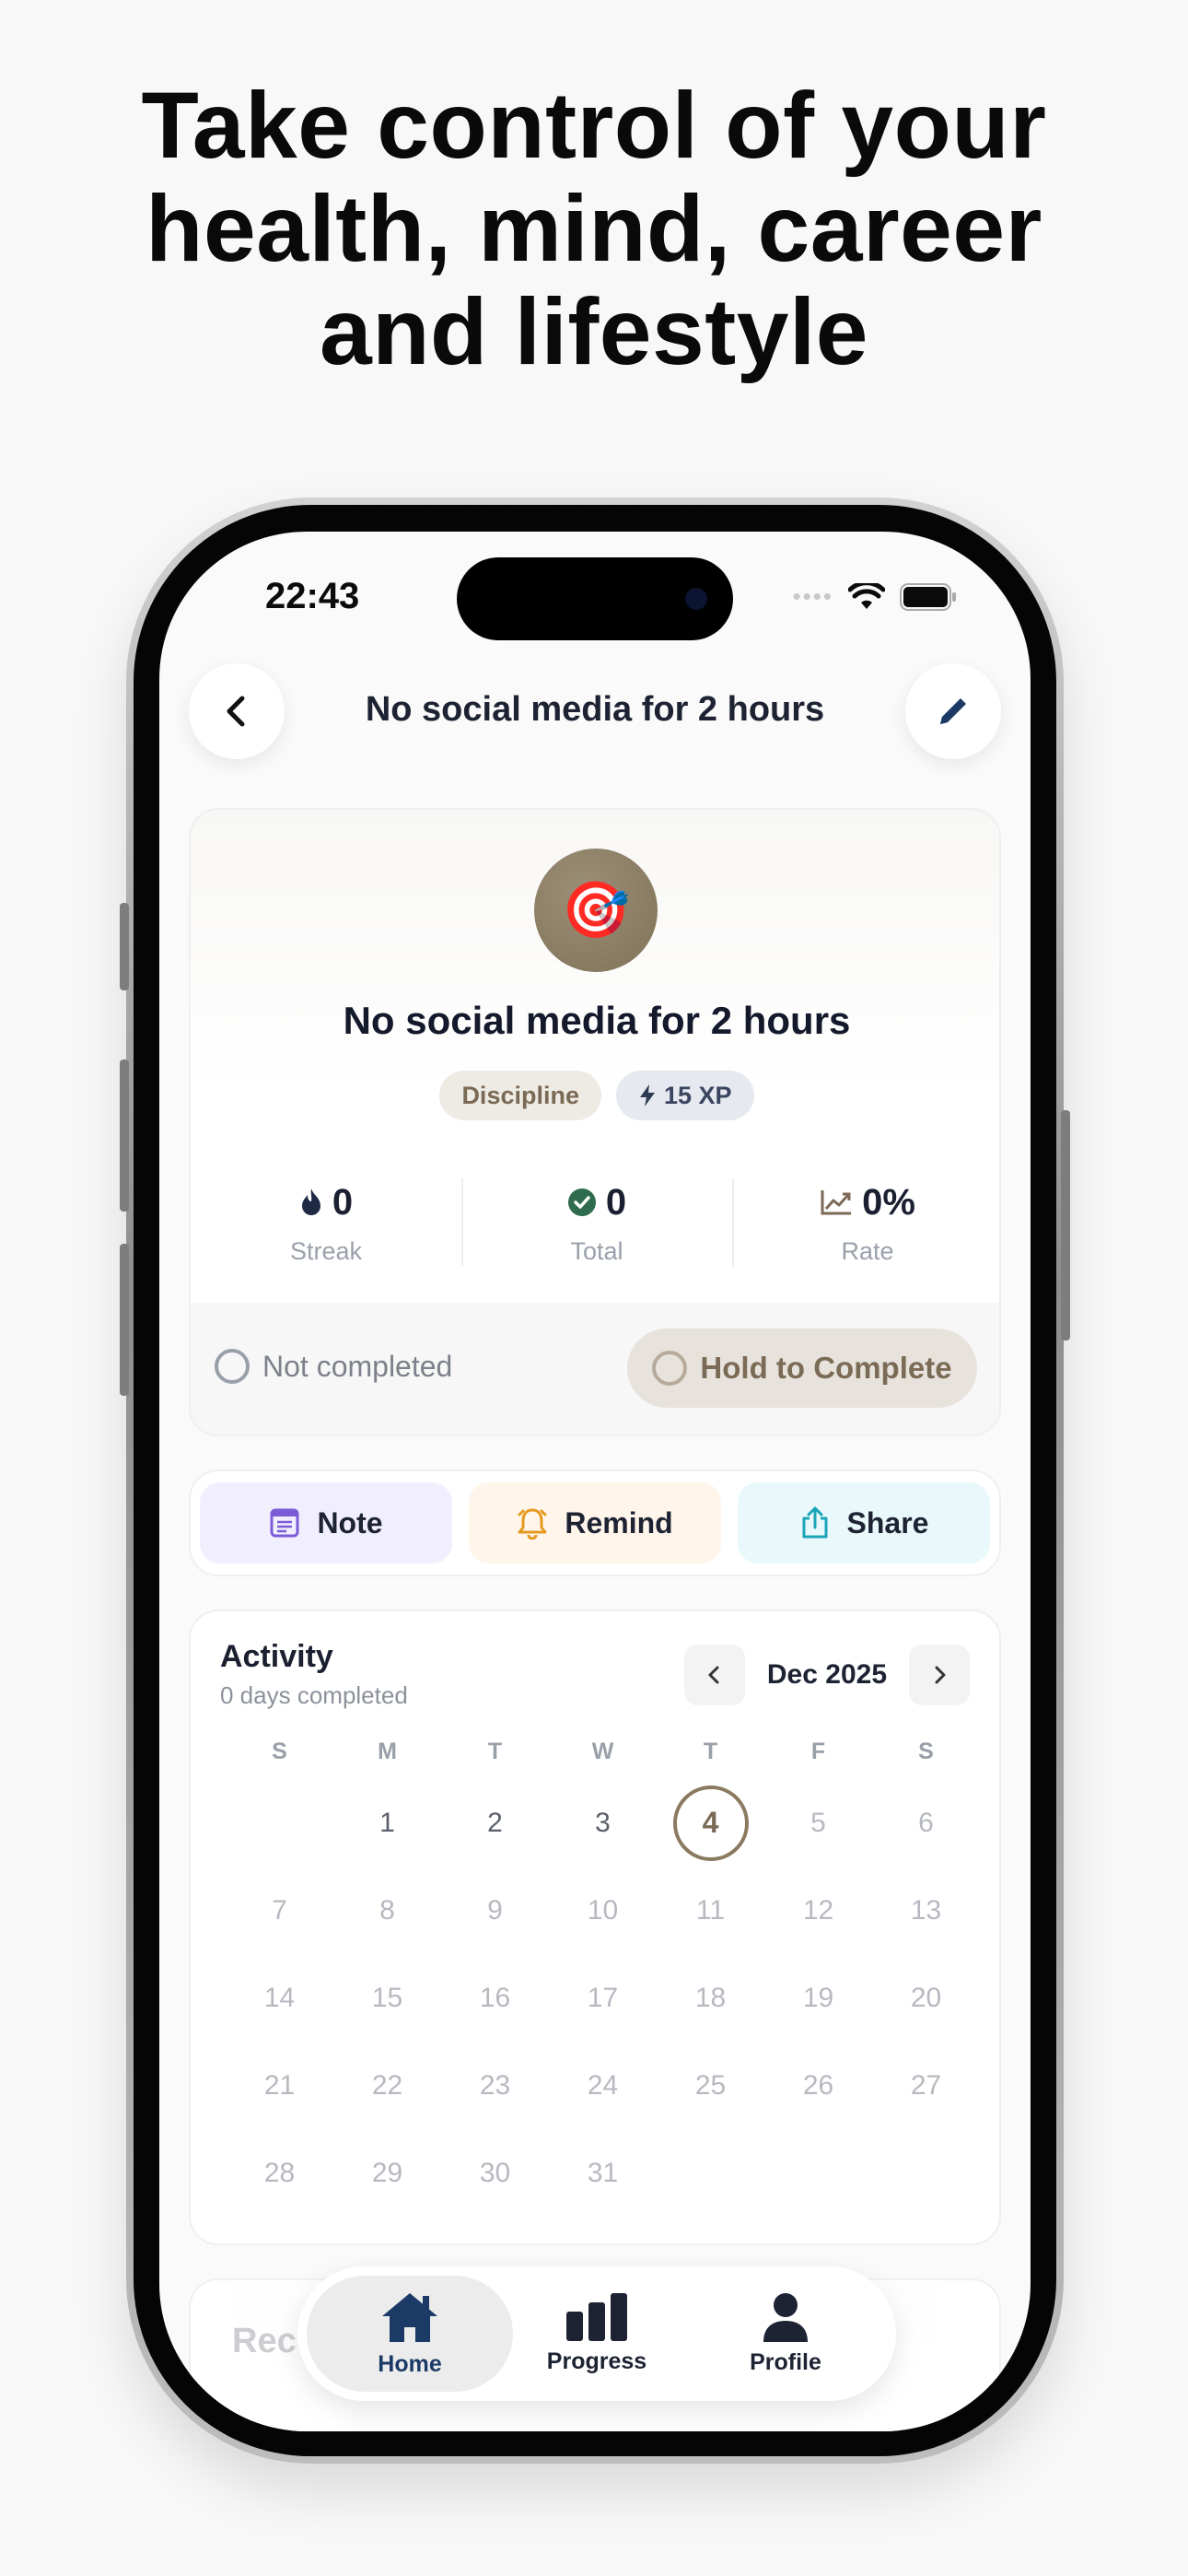 The image size is (1188, 2576). Describe the element at coordinates (710, 1998) in the screenshot. I see `calendar-day: 18` at that location.